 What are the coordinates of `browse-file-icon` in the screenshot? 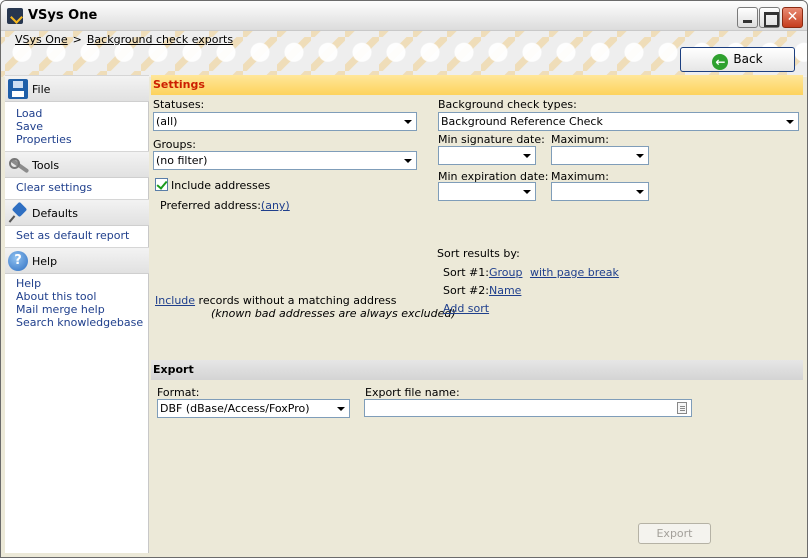 It's located at (682, 408).